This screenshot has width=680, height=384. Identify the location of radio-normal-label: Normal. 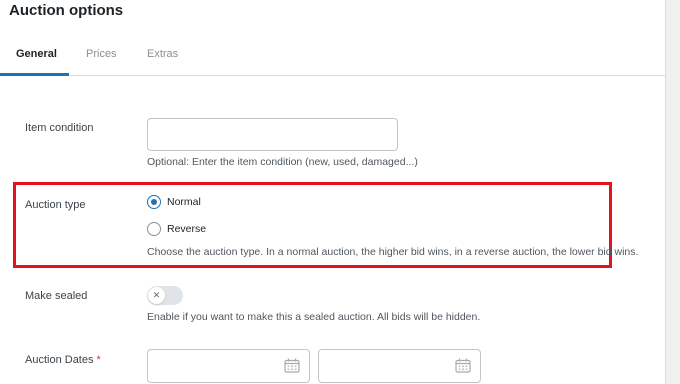
(184, 202).